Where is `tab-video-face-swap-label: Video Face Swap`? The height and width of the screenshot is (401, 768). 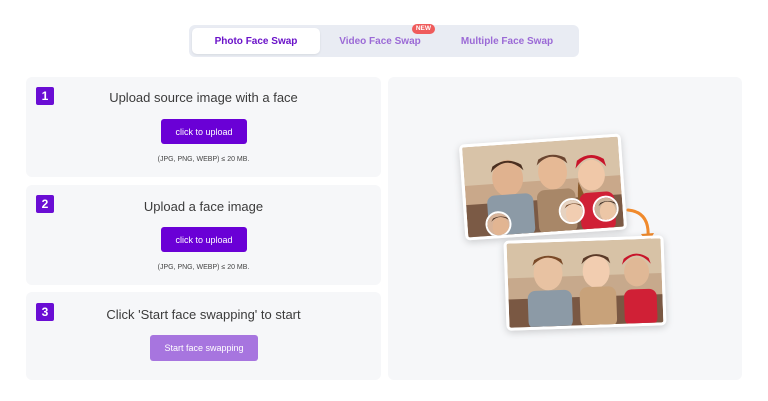
tab-video-face-swap-label: Video Face Swap is located at coordinates (380, 41).